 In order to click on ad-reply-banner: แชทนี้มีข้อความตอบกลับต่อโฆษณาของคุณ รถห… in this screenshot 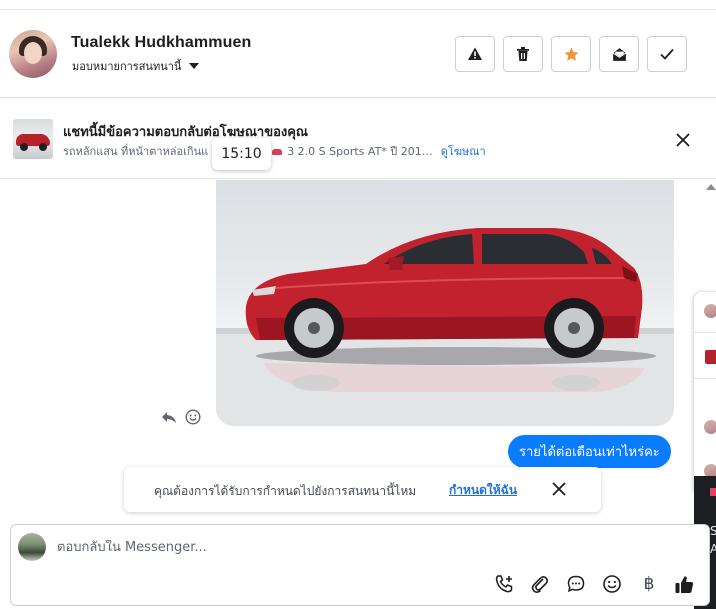, I will do `click(358, 139)`.